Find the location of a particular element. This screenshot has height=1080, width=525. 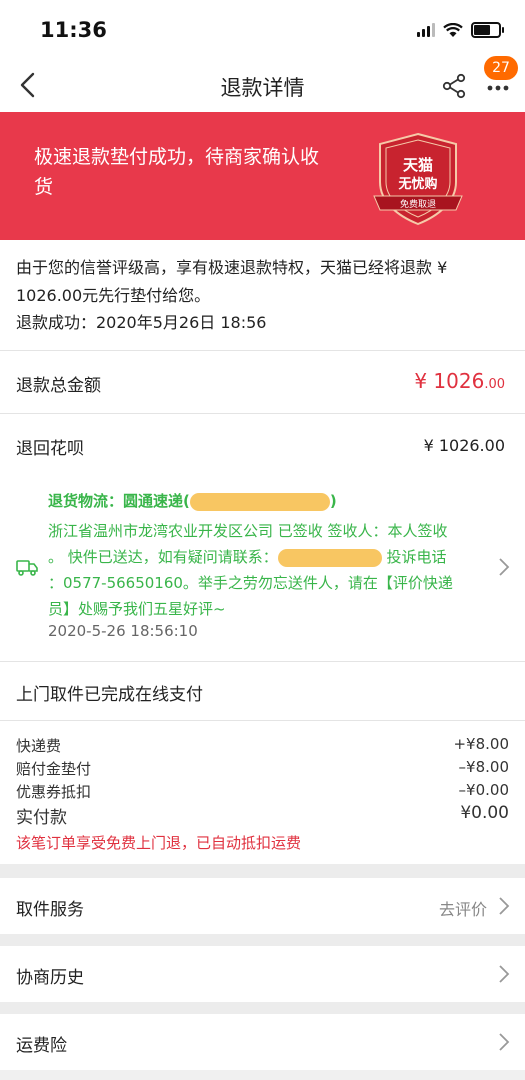

info-line-1: 由于您的信誉评级高，享有极速退款特权，天猫已经将退款 ¥ is located at coordinates (232, 267).